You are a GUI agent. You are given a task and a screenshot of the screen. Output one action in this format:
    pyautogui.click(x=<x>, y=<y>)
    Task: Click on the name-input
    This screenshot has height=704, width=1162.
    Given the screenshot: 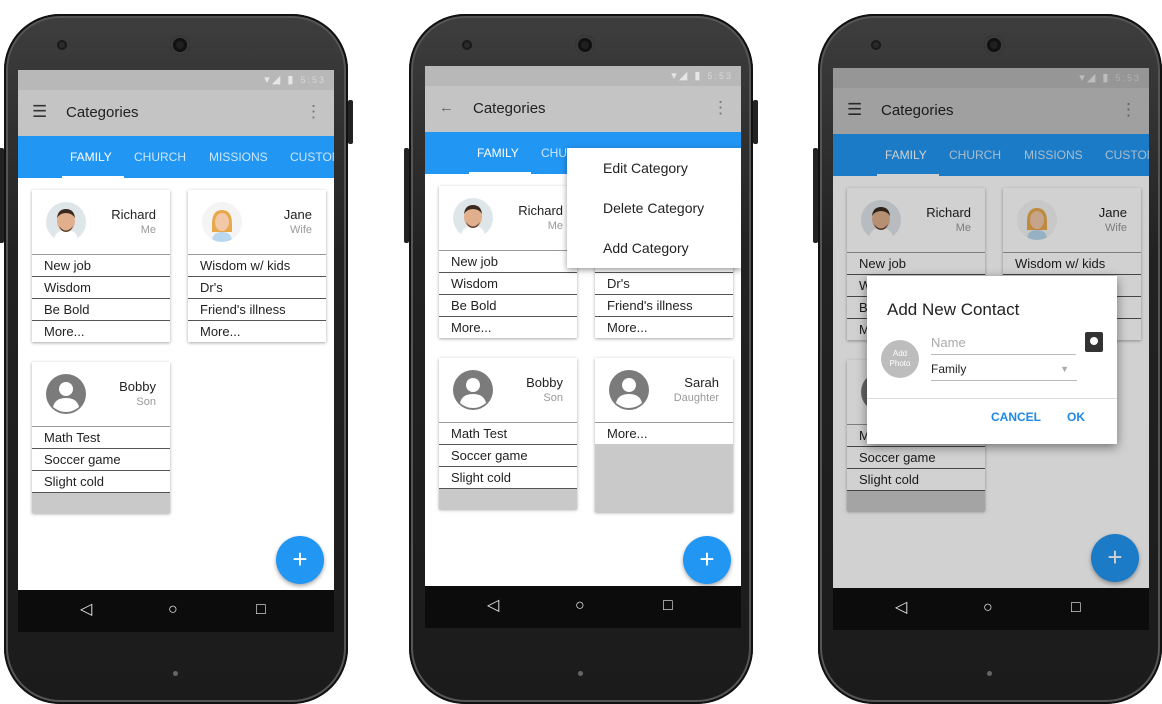 What is the action you would take?
    pyautogui.click(x=1003, y=342)
    